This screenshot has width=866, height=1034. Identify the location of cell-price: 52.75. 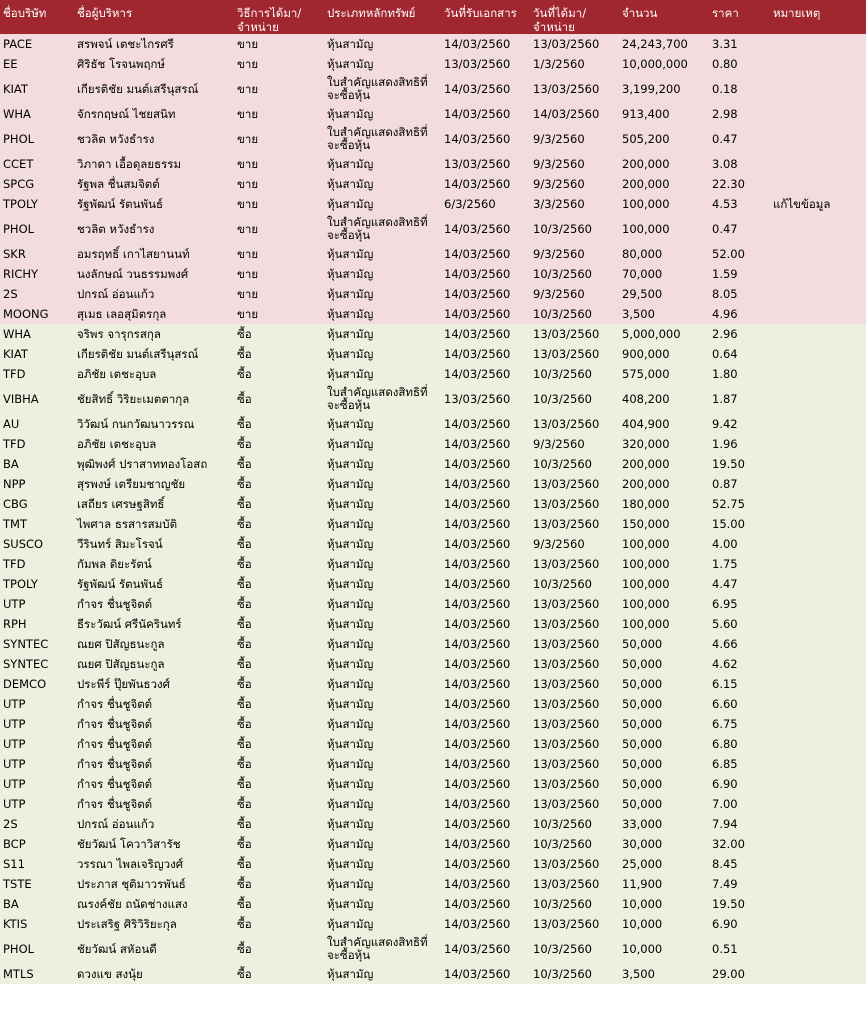
(728, 503).